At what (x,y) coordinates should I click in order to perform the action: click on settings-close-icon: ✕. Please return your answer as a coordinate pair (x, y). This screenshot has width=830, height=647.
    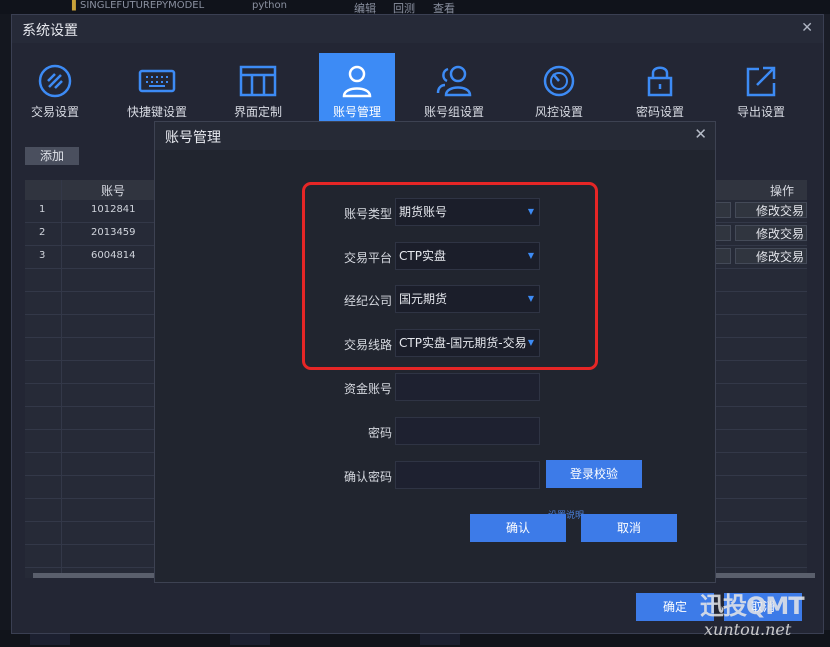
    Looking at the image, I should click on (807, 28).